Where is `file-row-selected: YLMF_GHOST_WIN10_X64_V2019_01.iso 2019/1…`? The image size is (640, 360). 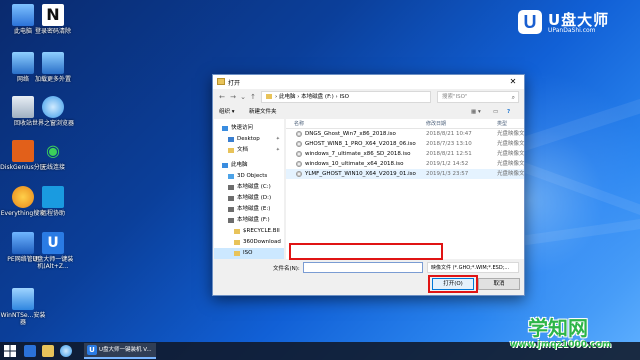 file-row-selected: YLMF_GHOST_WIN10_X64_V2019_01.iso 2019/1… is located at coordinates (405, 174).